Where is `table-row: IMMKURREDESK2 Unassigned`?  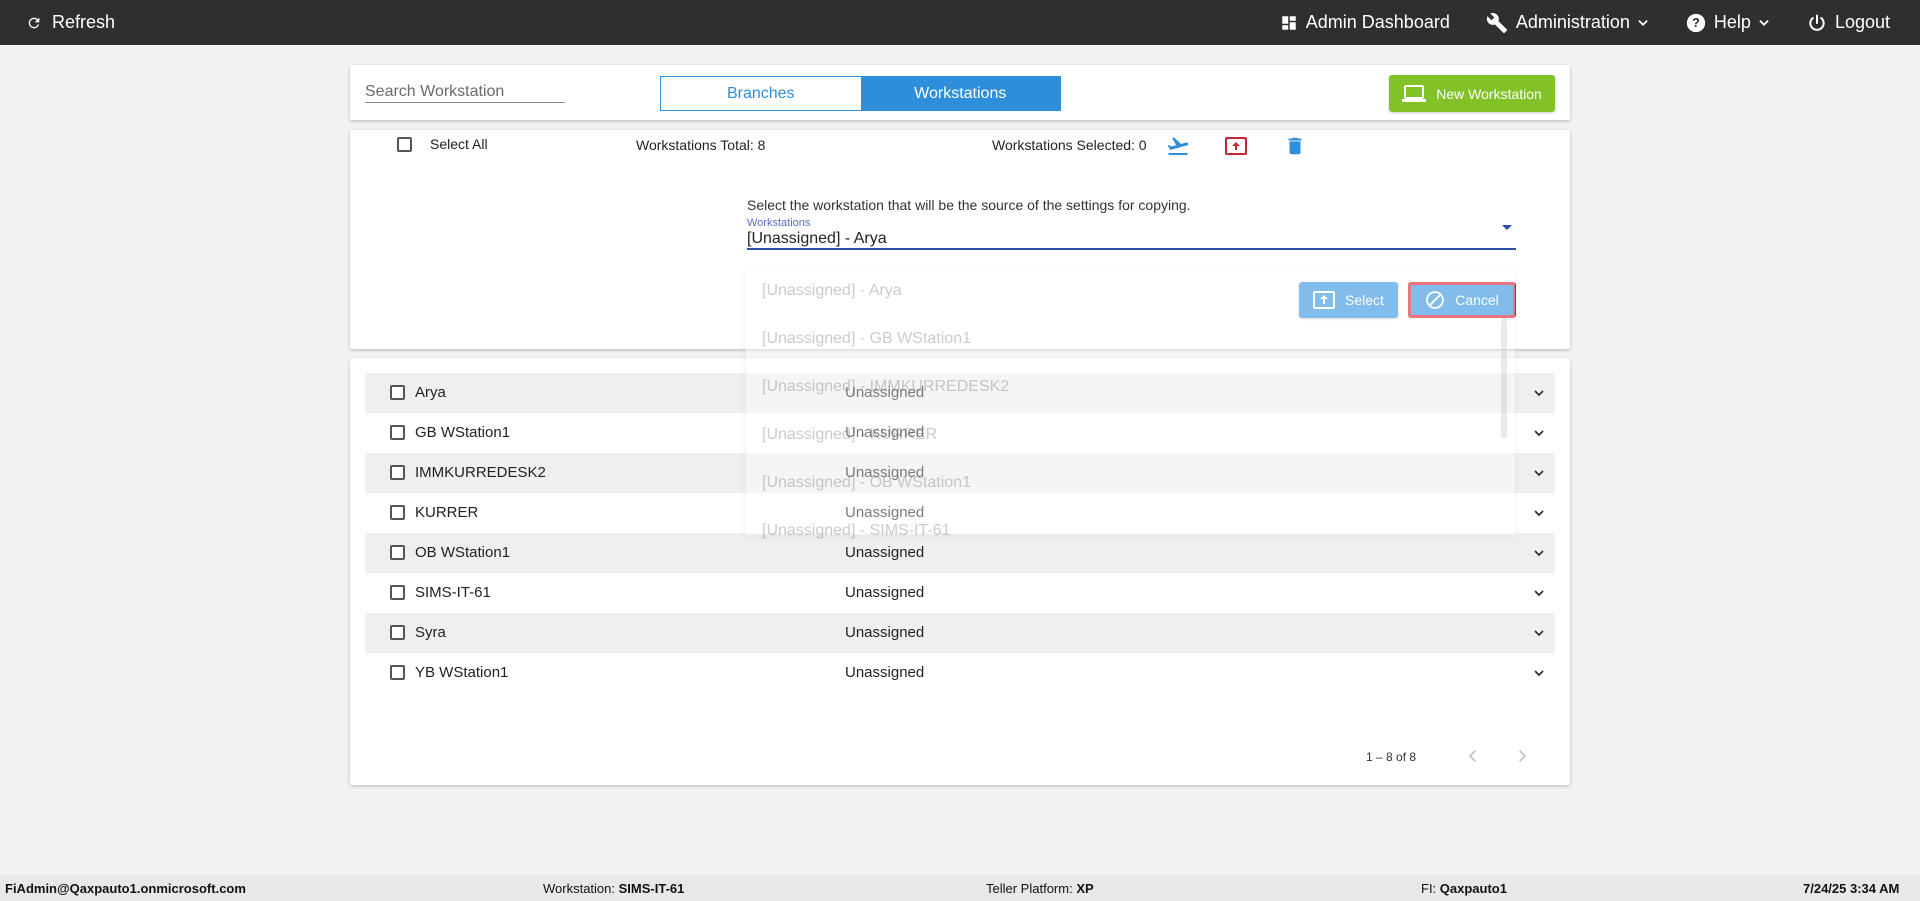
table-row: IMMKURREDESK2 Unassigned is located at coordinates (960, 473).